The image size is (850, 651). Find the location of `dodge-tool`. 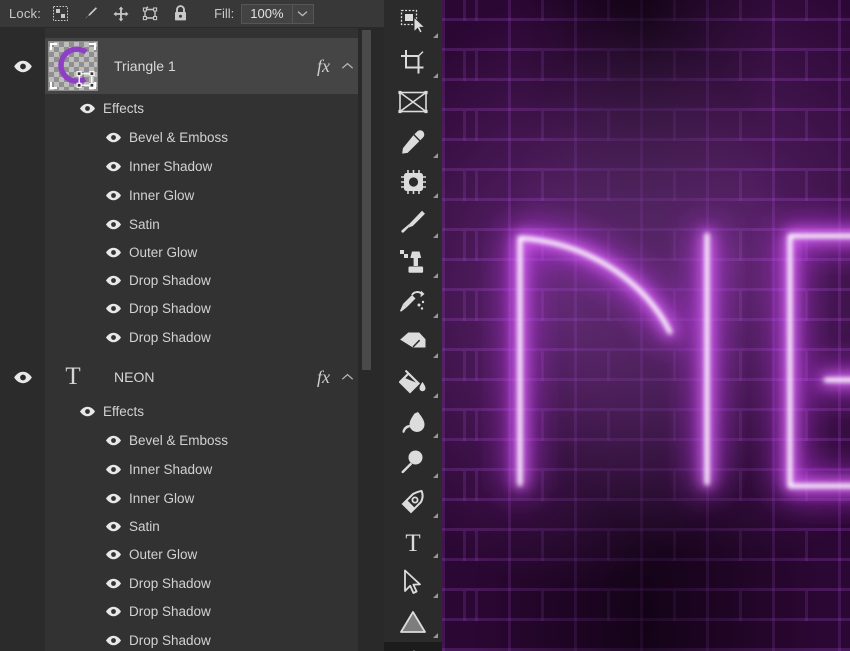

dodge-tool is located at coordinates (413, 462).